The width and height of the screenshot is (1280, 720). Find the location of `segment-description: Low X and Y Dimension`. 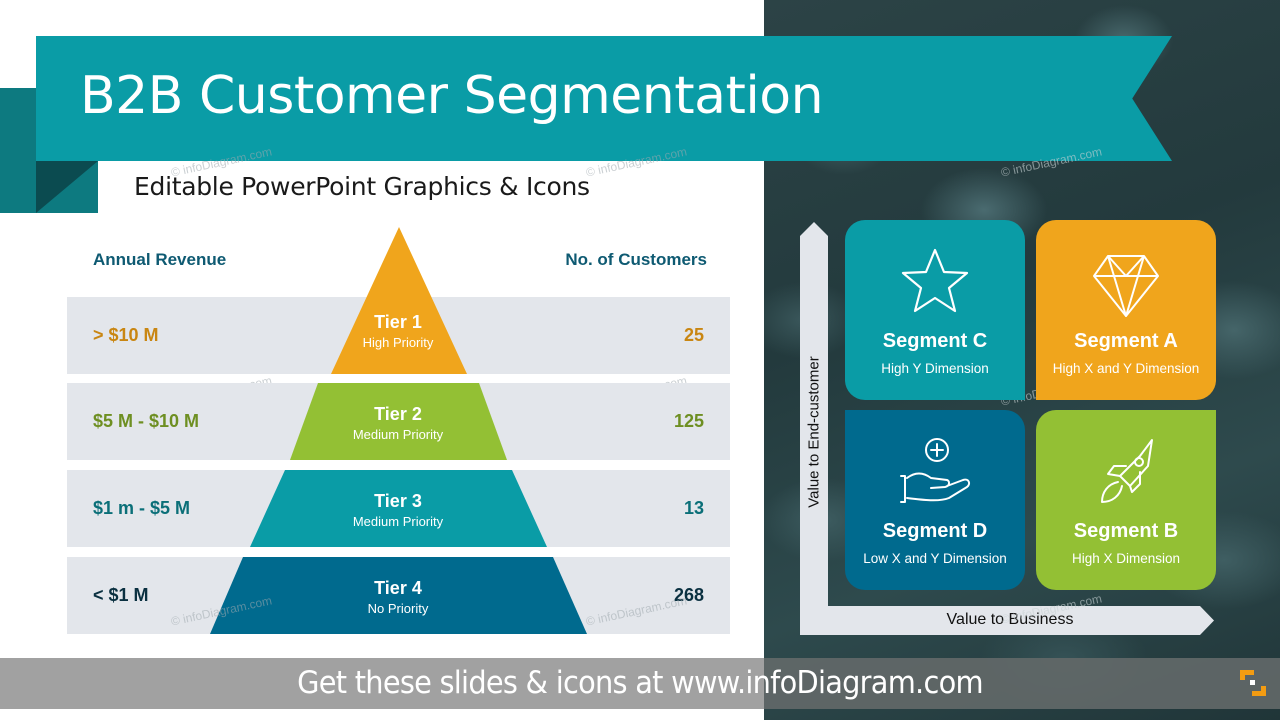

segment-description: Low X and Y Dimension is located at coordinates (935, 558).